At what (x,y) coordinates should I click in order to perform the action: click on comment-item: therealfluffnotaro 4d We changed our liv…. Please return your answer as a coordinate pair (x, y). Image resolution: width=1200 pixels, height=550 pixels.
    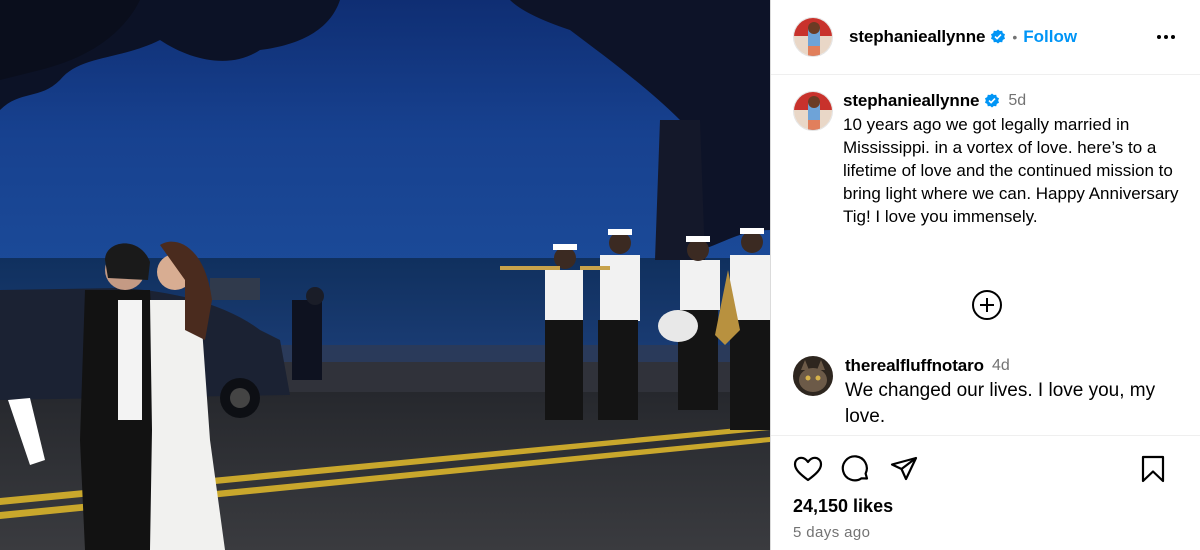
    Looking at the image, I should click on (994, 393).